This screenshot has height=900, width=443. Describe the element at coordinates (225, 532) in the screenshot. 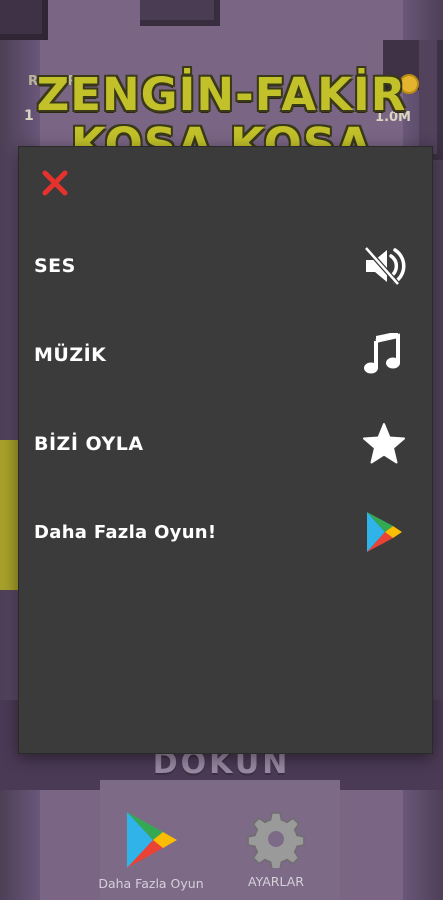

I see `more-games-row: Daha Fazla Oyun!` at that location.